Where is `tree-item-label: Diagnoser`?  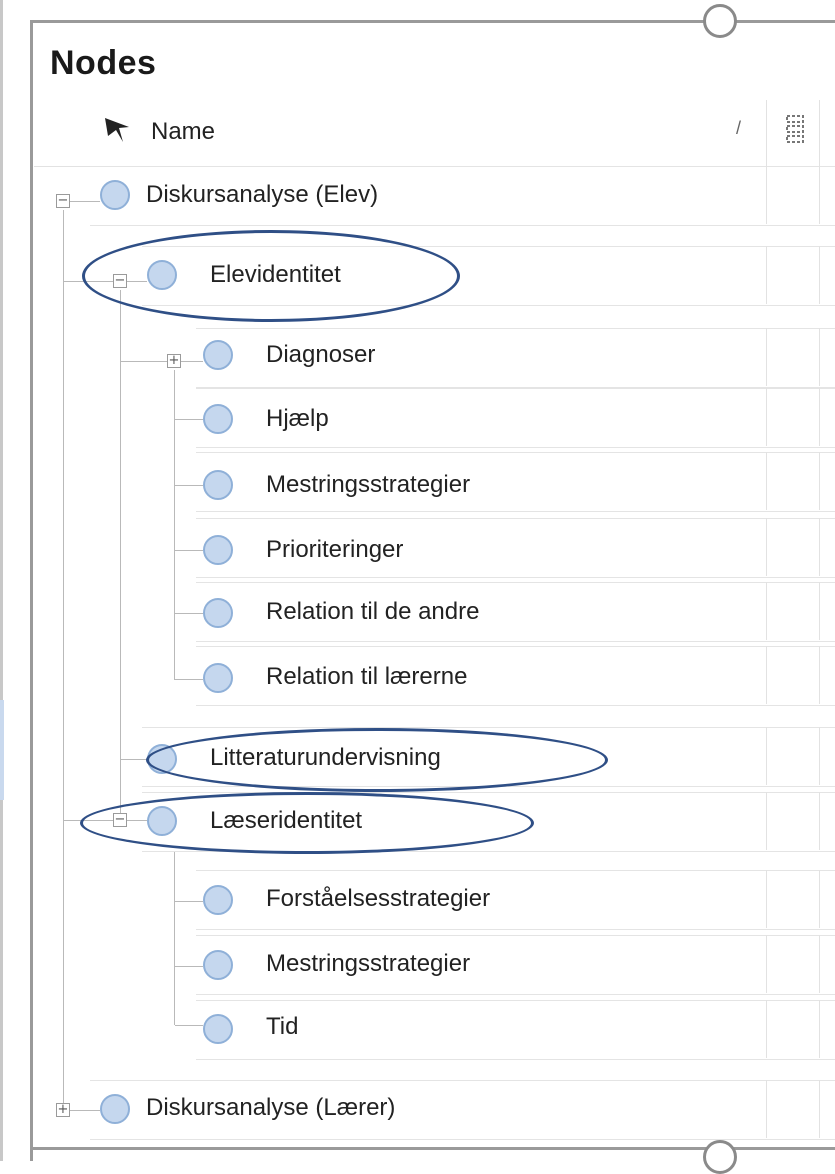
tree-item-label: Diagnoser is located at coordinates (321, 354).